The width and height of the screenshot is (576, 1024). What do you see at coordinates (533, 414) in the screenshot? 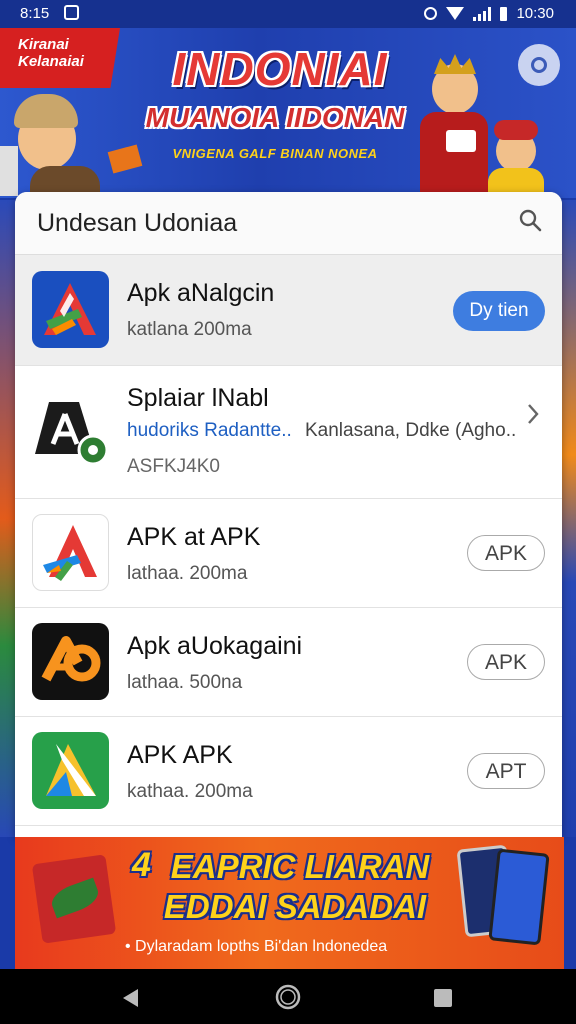
I see `chevron-right-icon` at bounding box center [533, 414].